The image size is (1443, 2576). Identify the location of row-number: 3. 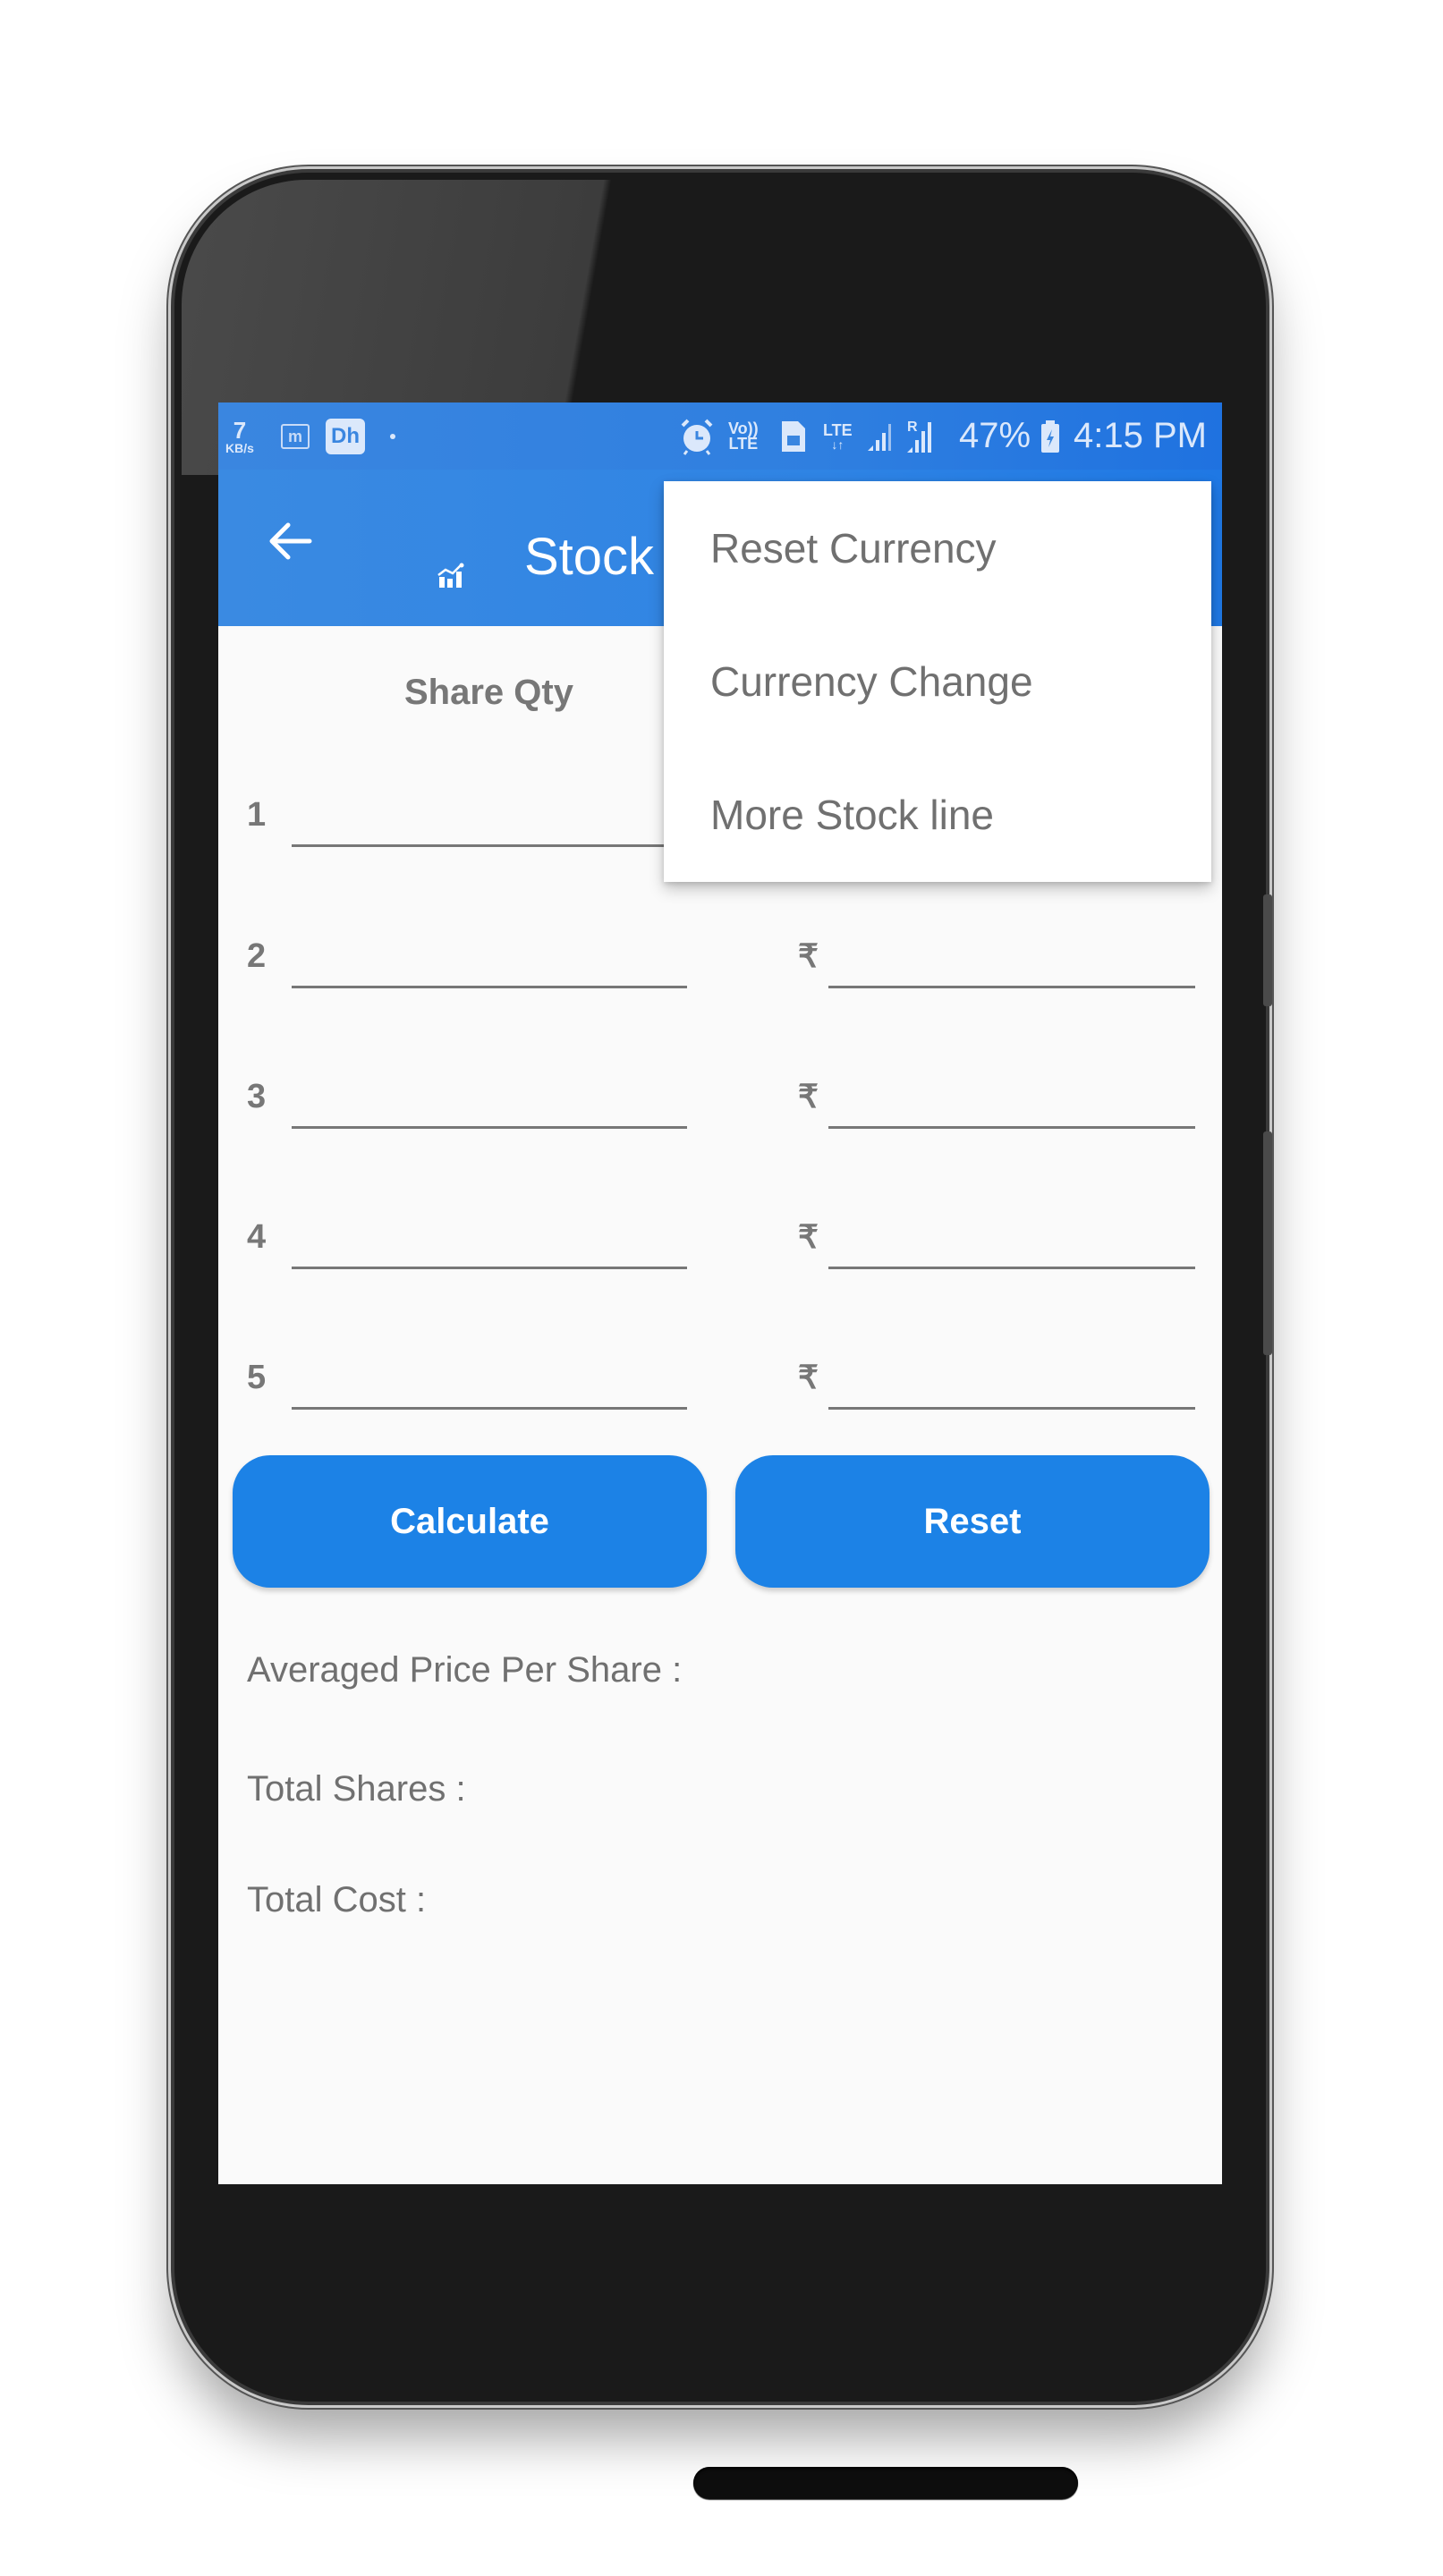
(257, 1096).